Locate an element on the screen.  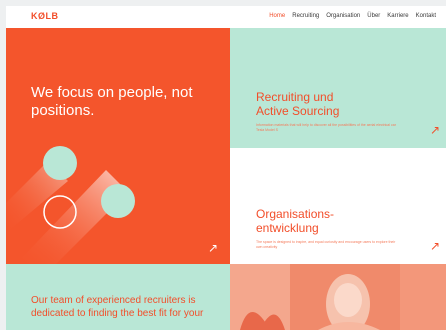
nav-item-karriere: Karriere is located at coordinates (397, 16).